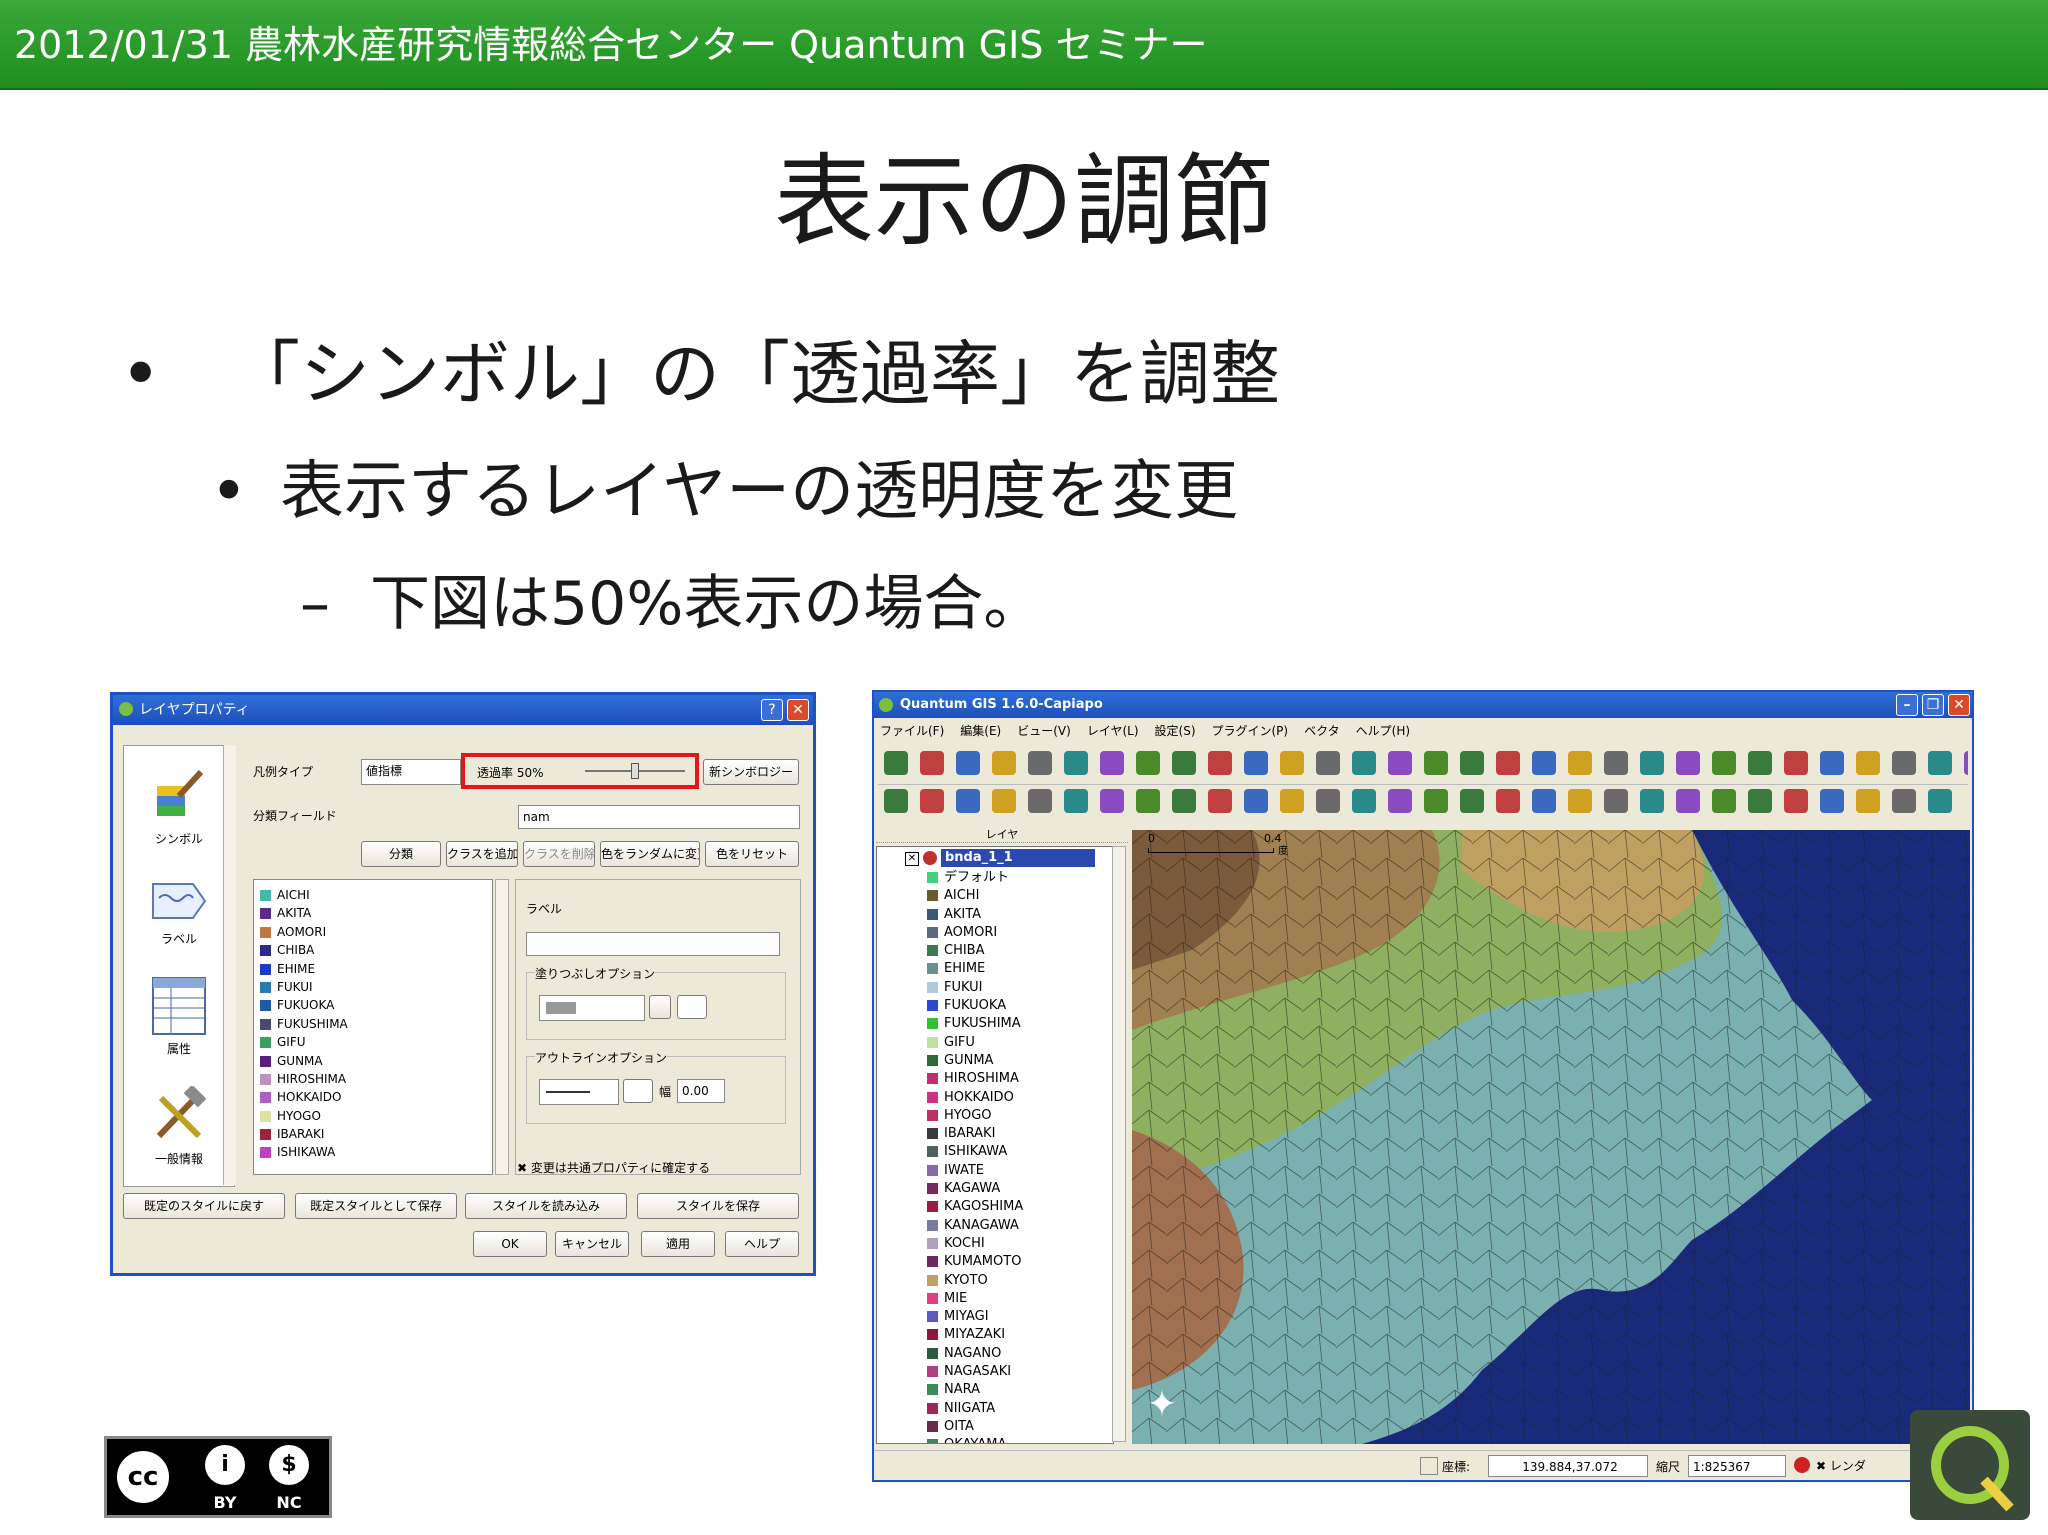  What do you see at coordinates (1841, 1465) in the screenshot?
I see `render-checkbox: ✖ レンダ` at bounding box center [1841, 1465].